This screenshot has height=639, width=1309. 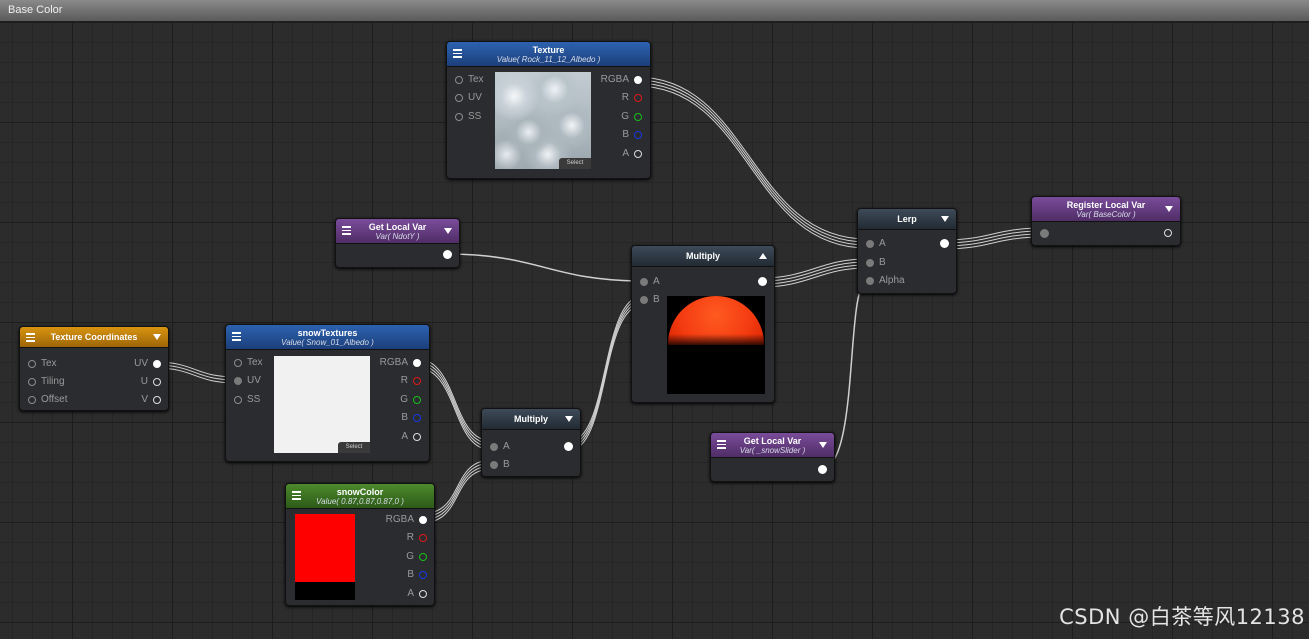 I want to click on register-local-var-header: Register Local Var Var( BaseColor ), so click(x=1106, y=209).